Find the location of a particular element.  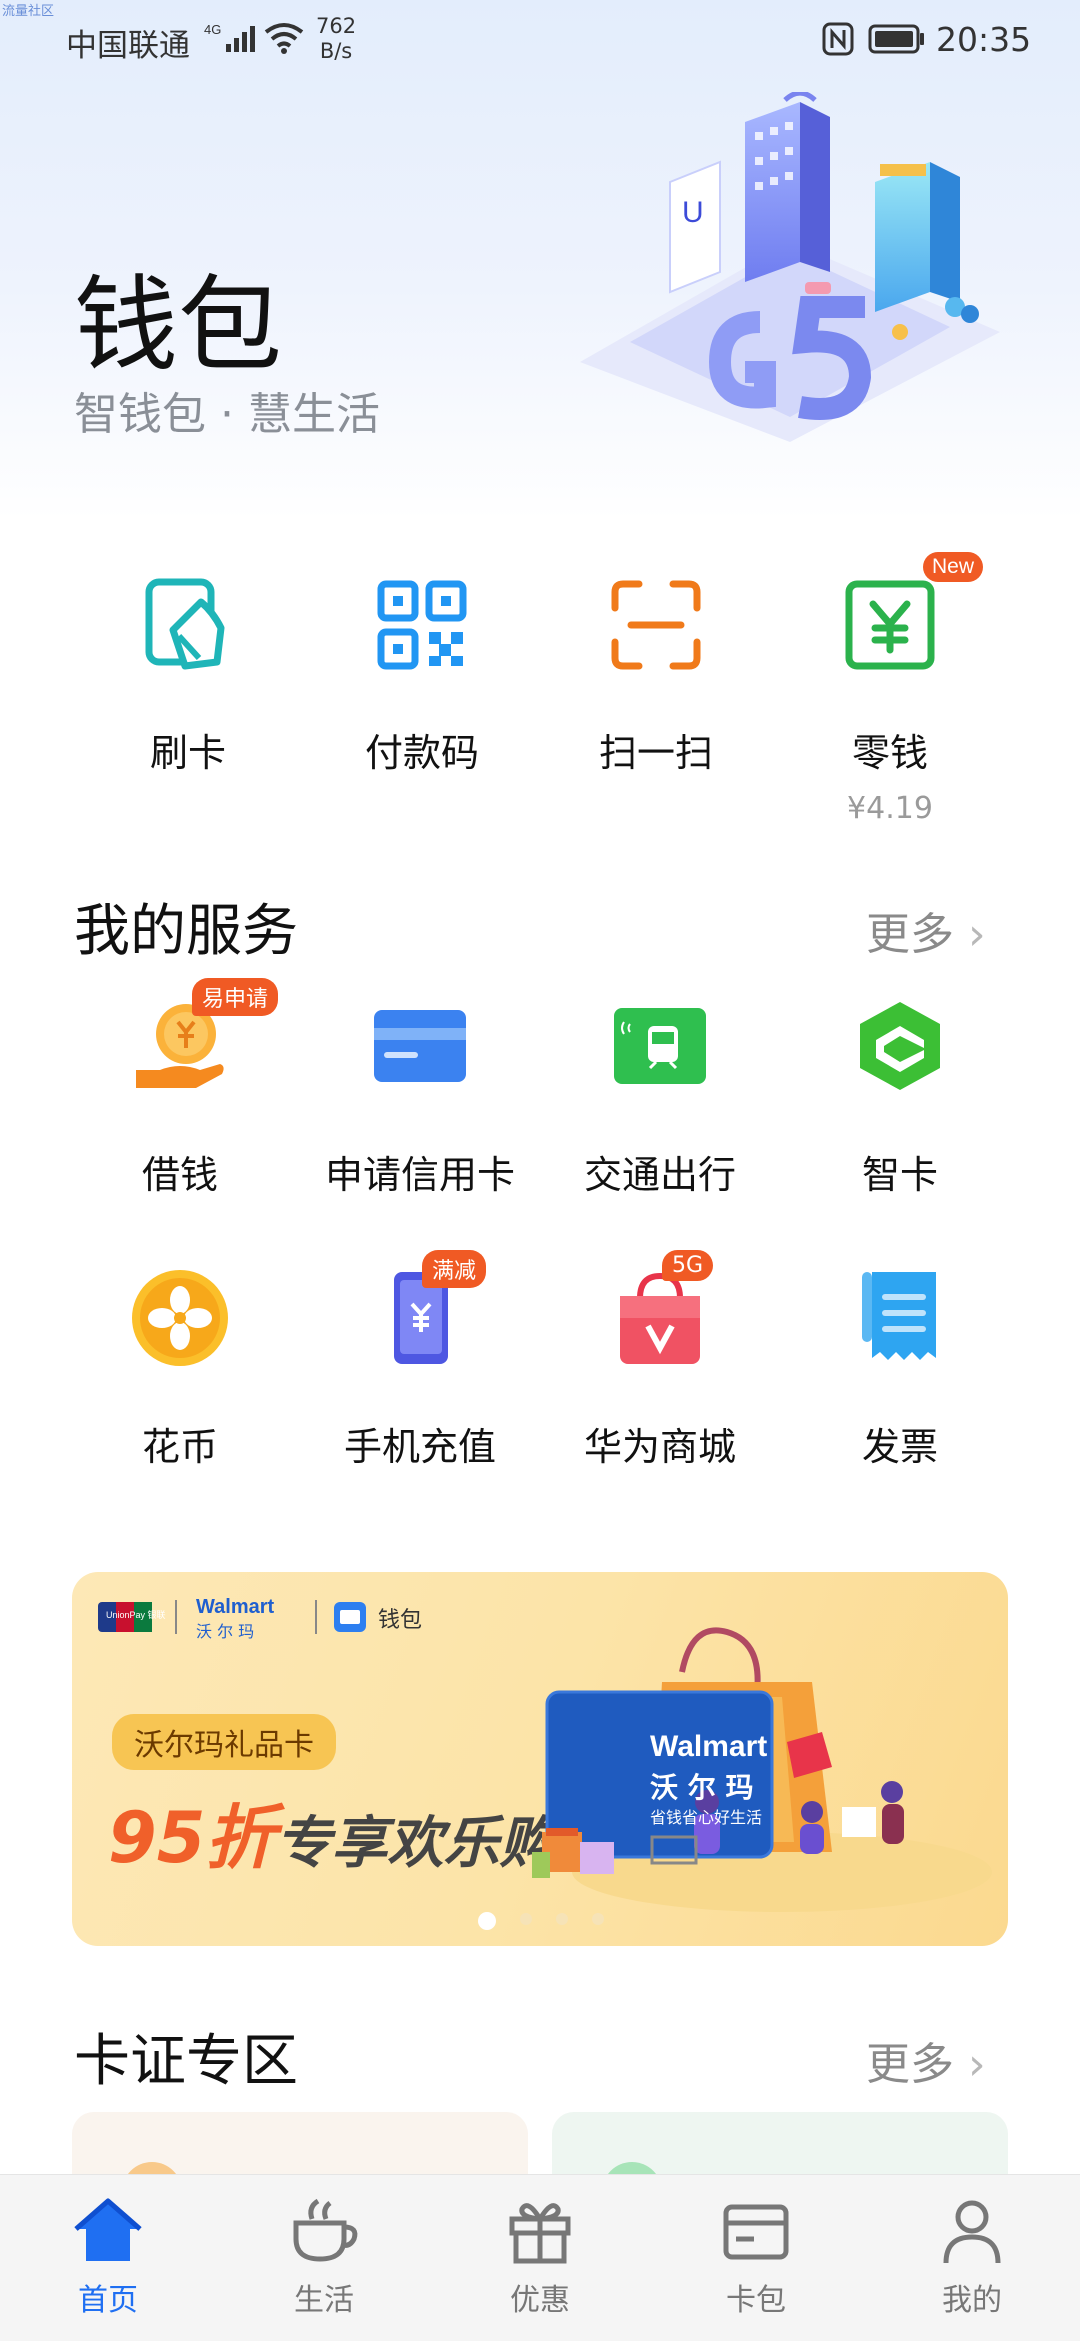

card-wallet-icon is located at coordinates (756, 2231).